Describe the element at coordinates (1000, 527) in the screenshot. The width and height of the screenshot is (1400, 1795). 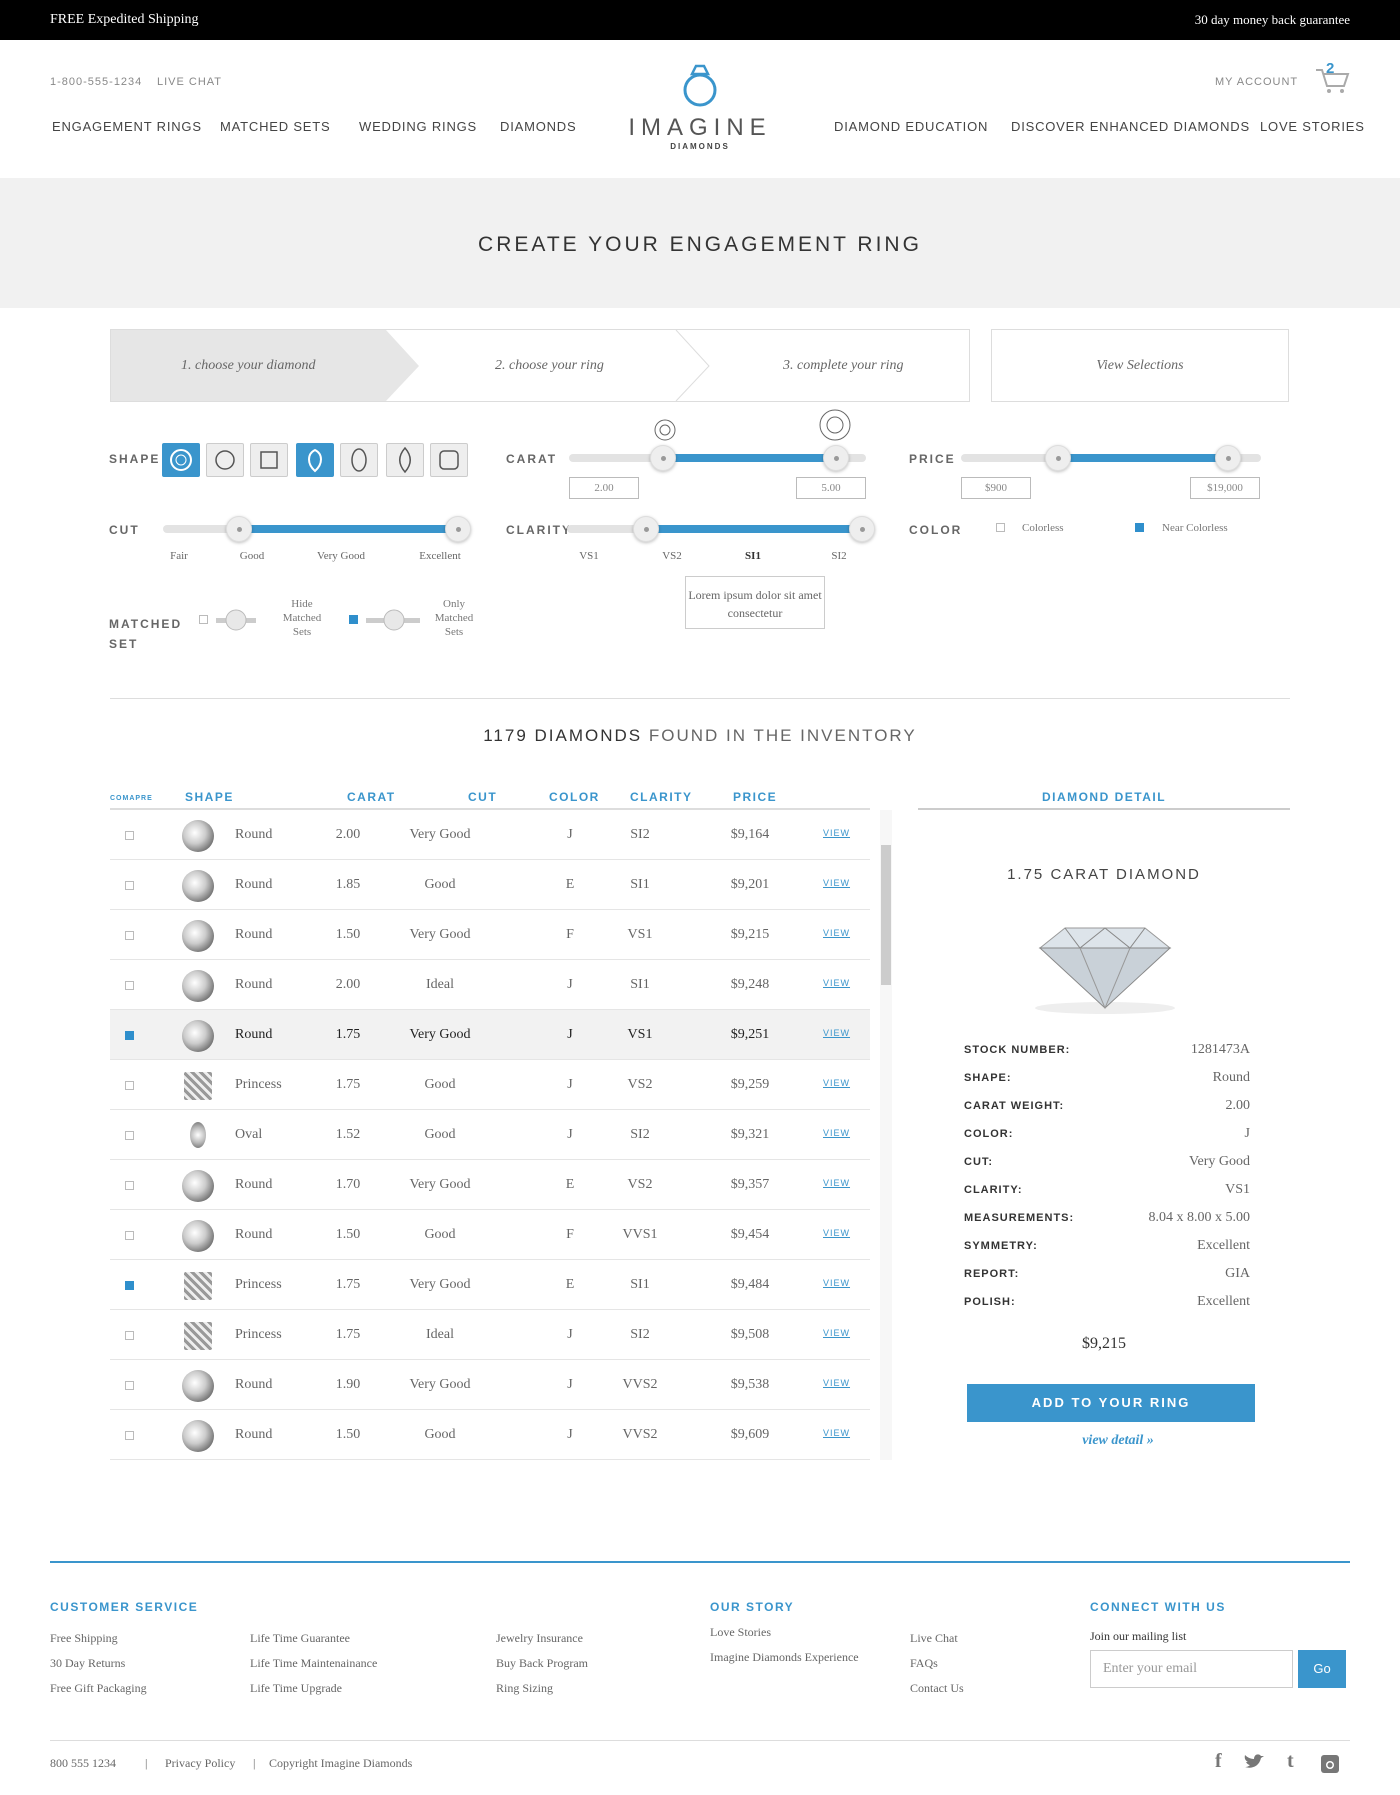
I see `colorless-checkbox` at that location.